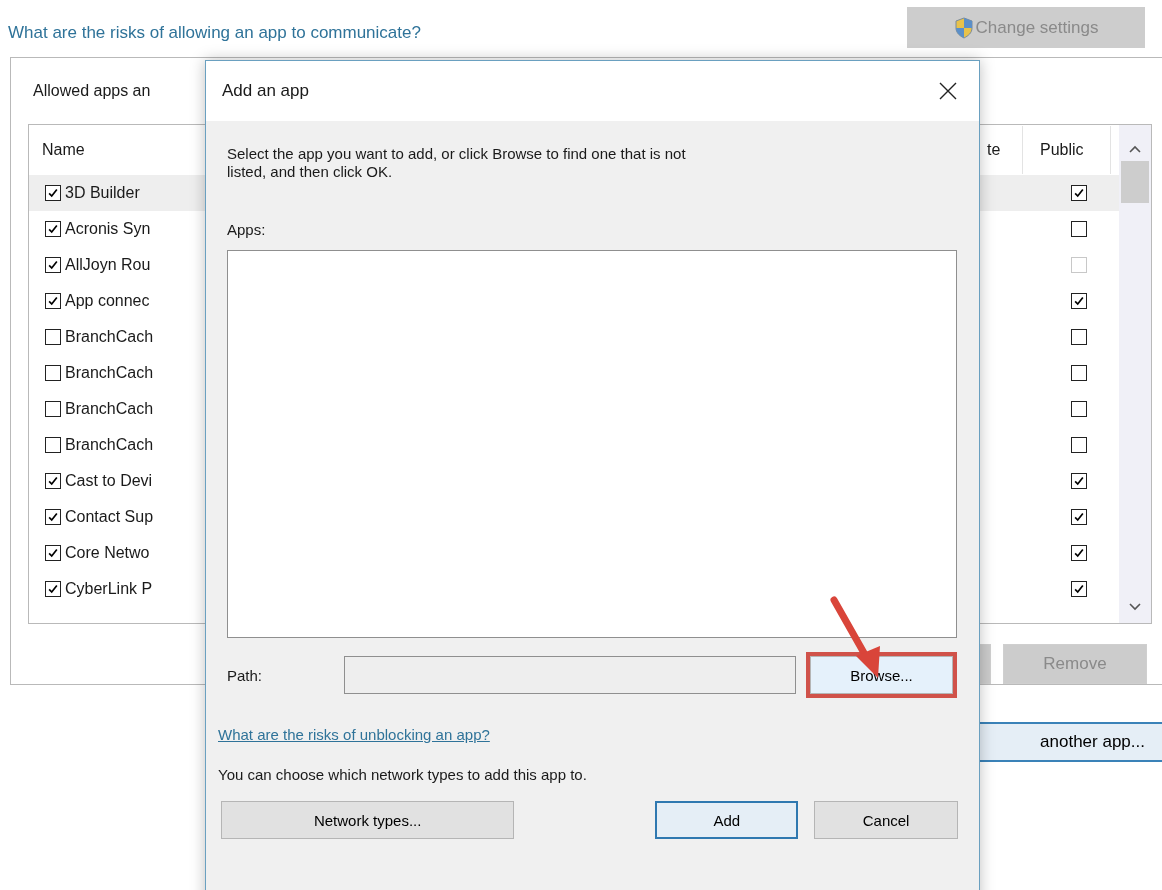  Describe the element at coordinates (245, 675) in the screenshot. I see `path-label: Path:` at that location.